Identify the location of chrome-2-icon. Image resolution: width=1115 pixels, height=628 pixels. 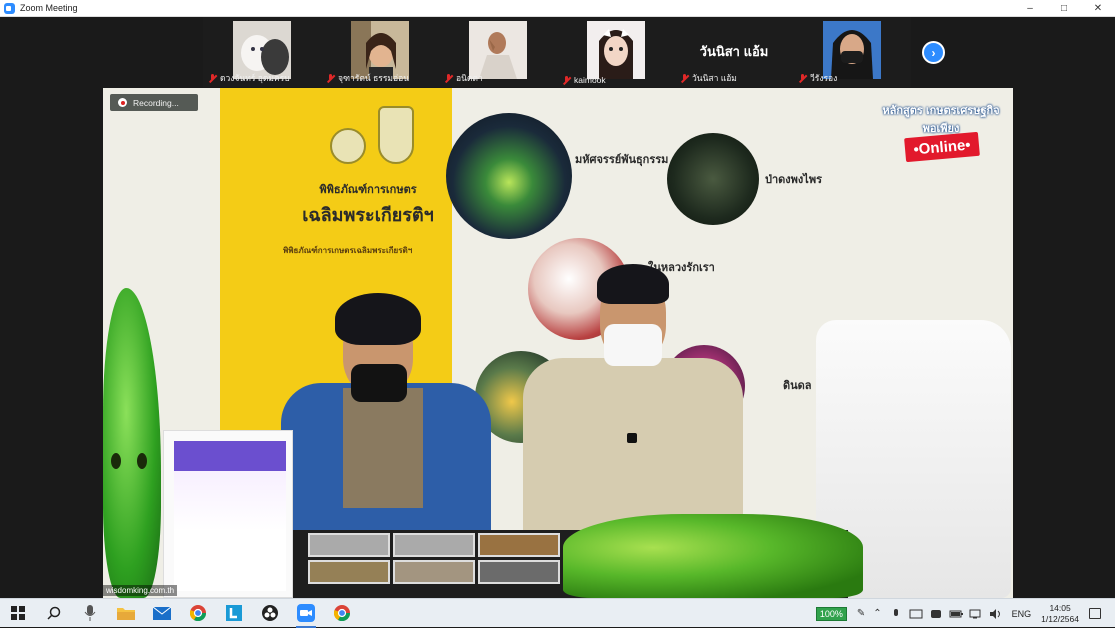
(342, 613).